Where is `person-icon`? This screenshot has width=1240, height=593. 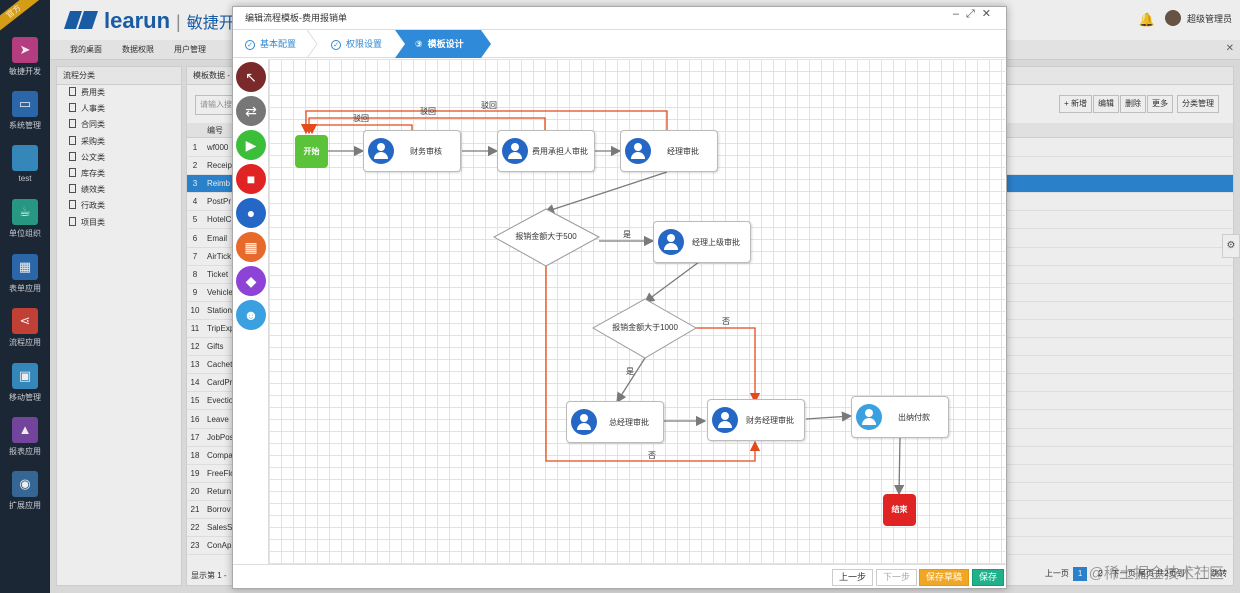
person-icon is located at coordinates (869, 417).